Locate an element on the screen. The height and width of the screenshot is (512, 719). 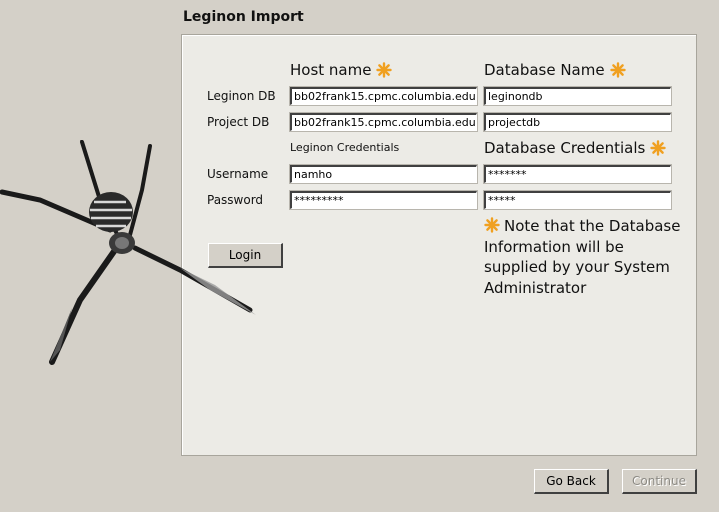
leginon-username-field: namho is located at coordinates (383, 174).